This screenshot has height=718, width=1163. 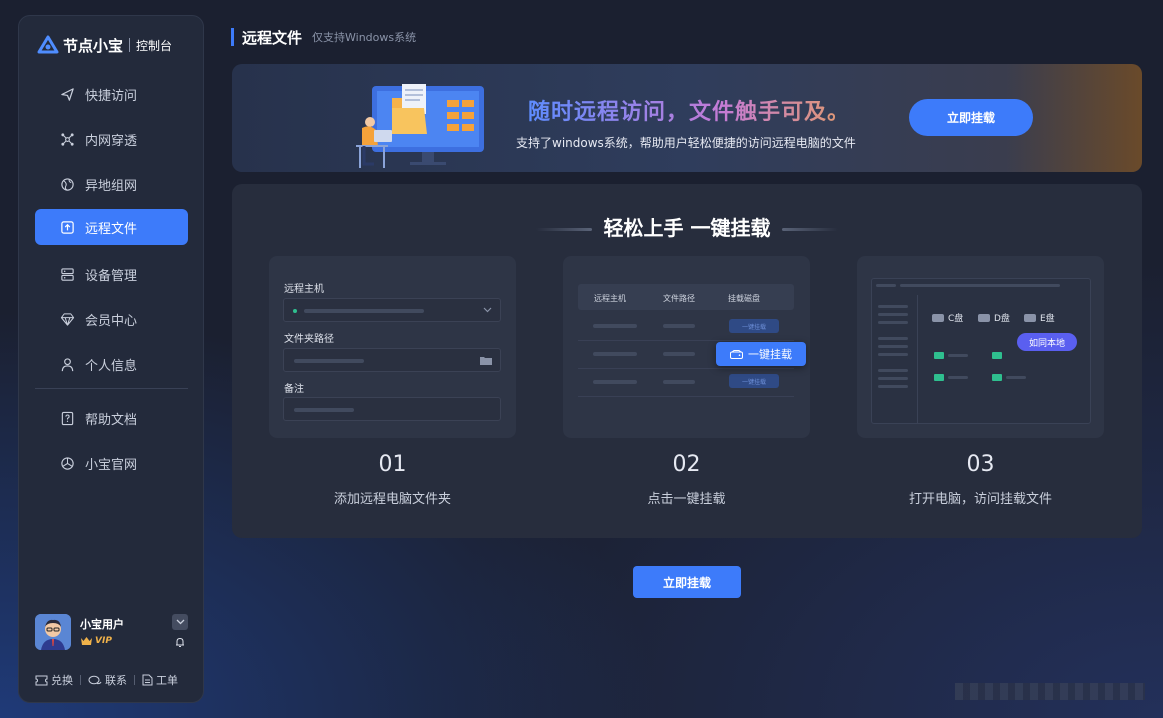 I want to click on vip-badge: VIP, so click(x=96, y=641).